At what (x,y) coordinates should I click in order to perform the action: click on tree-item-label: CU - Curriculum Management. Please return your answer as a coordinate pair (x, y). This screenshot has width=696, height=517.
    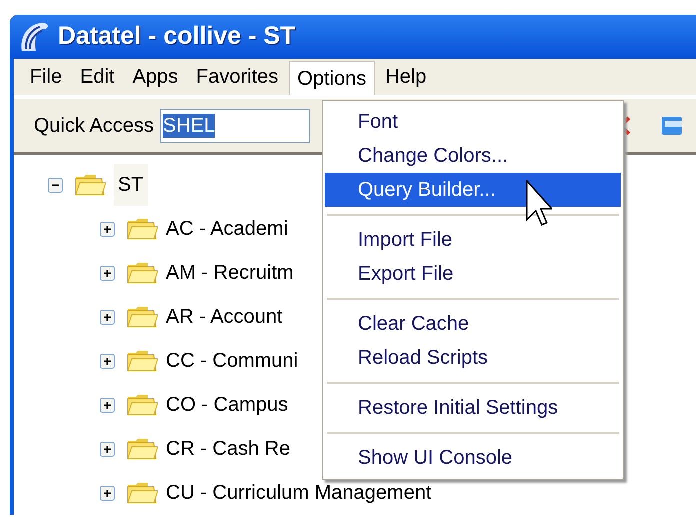
    Looking at the image, I should click on (299, 493).